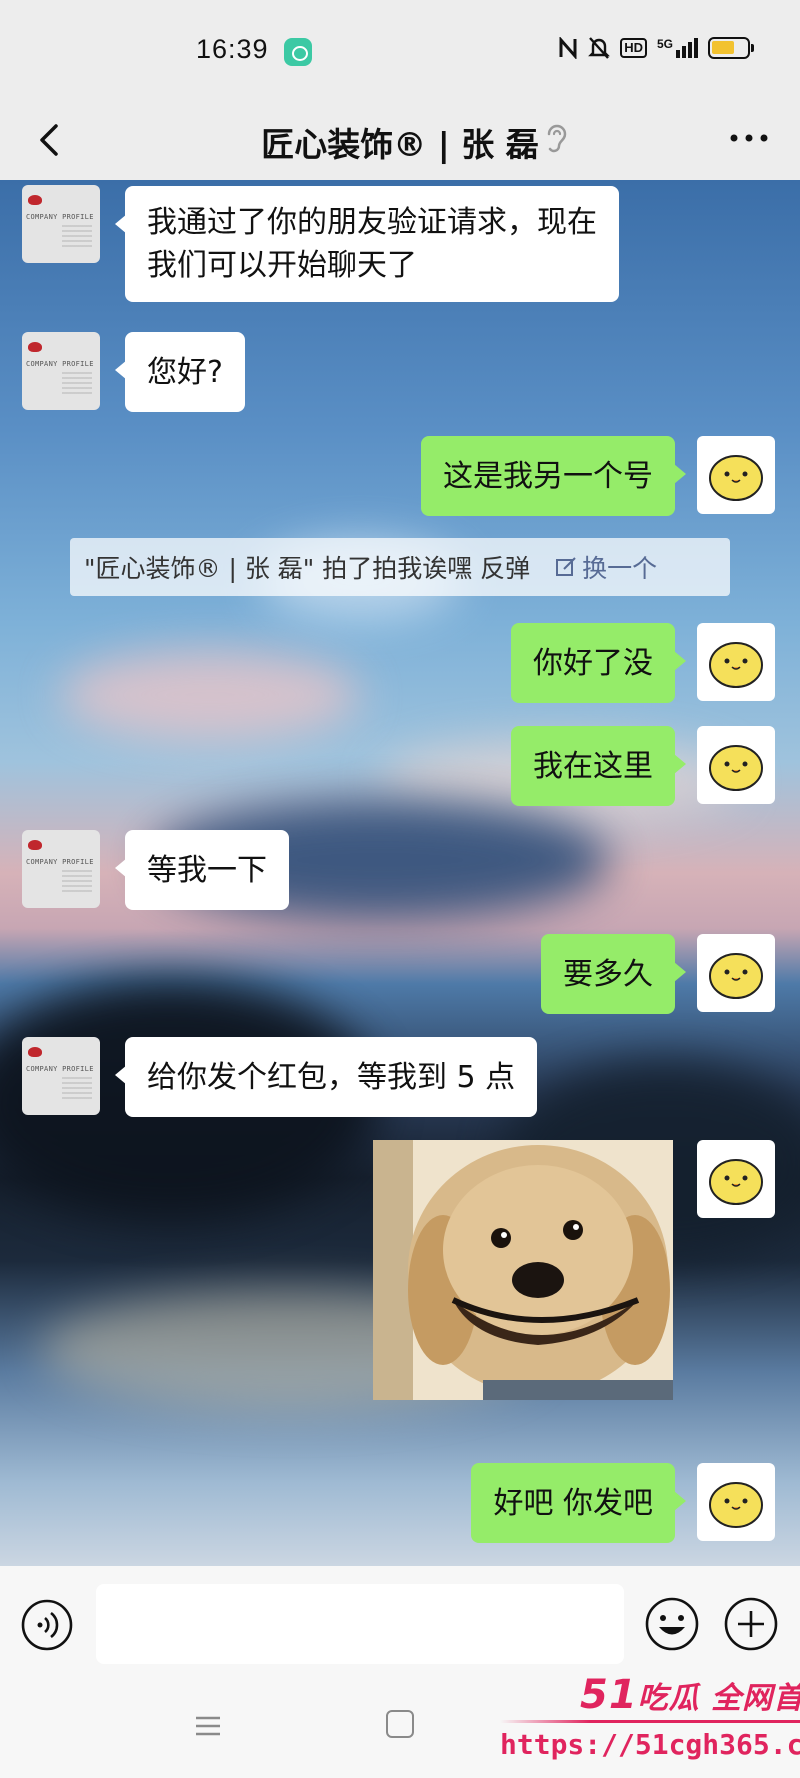  I want to click on 5g-signal-icon: 5G, so click(677, 48).